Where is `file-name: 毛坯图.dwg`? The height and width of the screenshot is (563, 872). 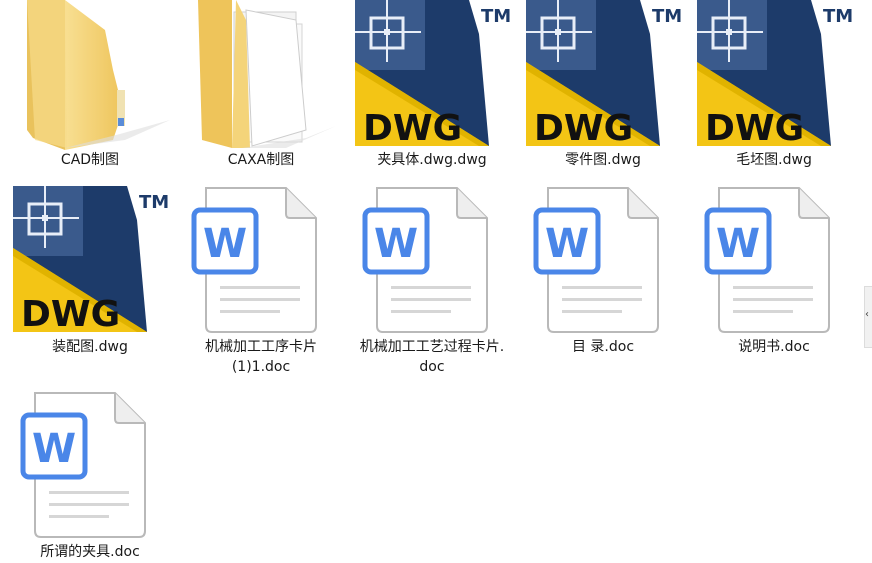 file-name: 毛坯图.dwg is located at coordinates (774, 160).